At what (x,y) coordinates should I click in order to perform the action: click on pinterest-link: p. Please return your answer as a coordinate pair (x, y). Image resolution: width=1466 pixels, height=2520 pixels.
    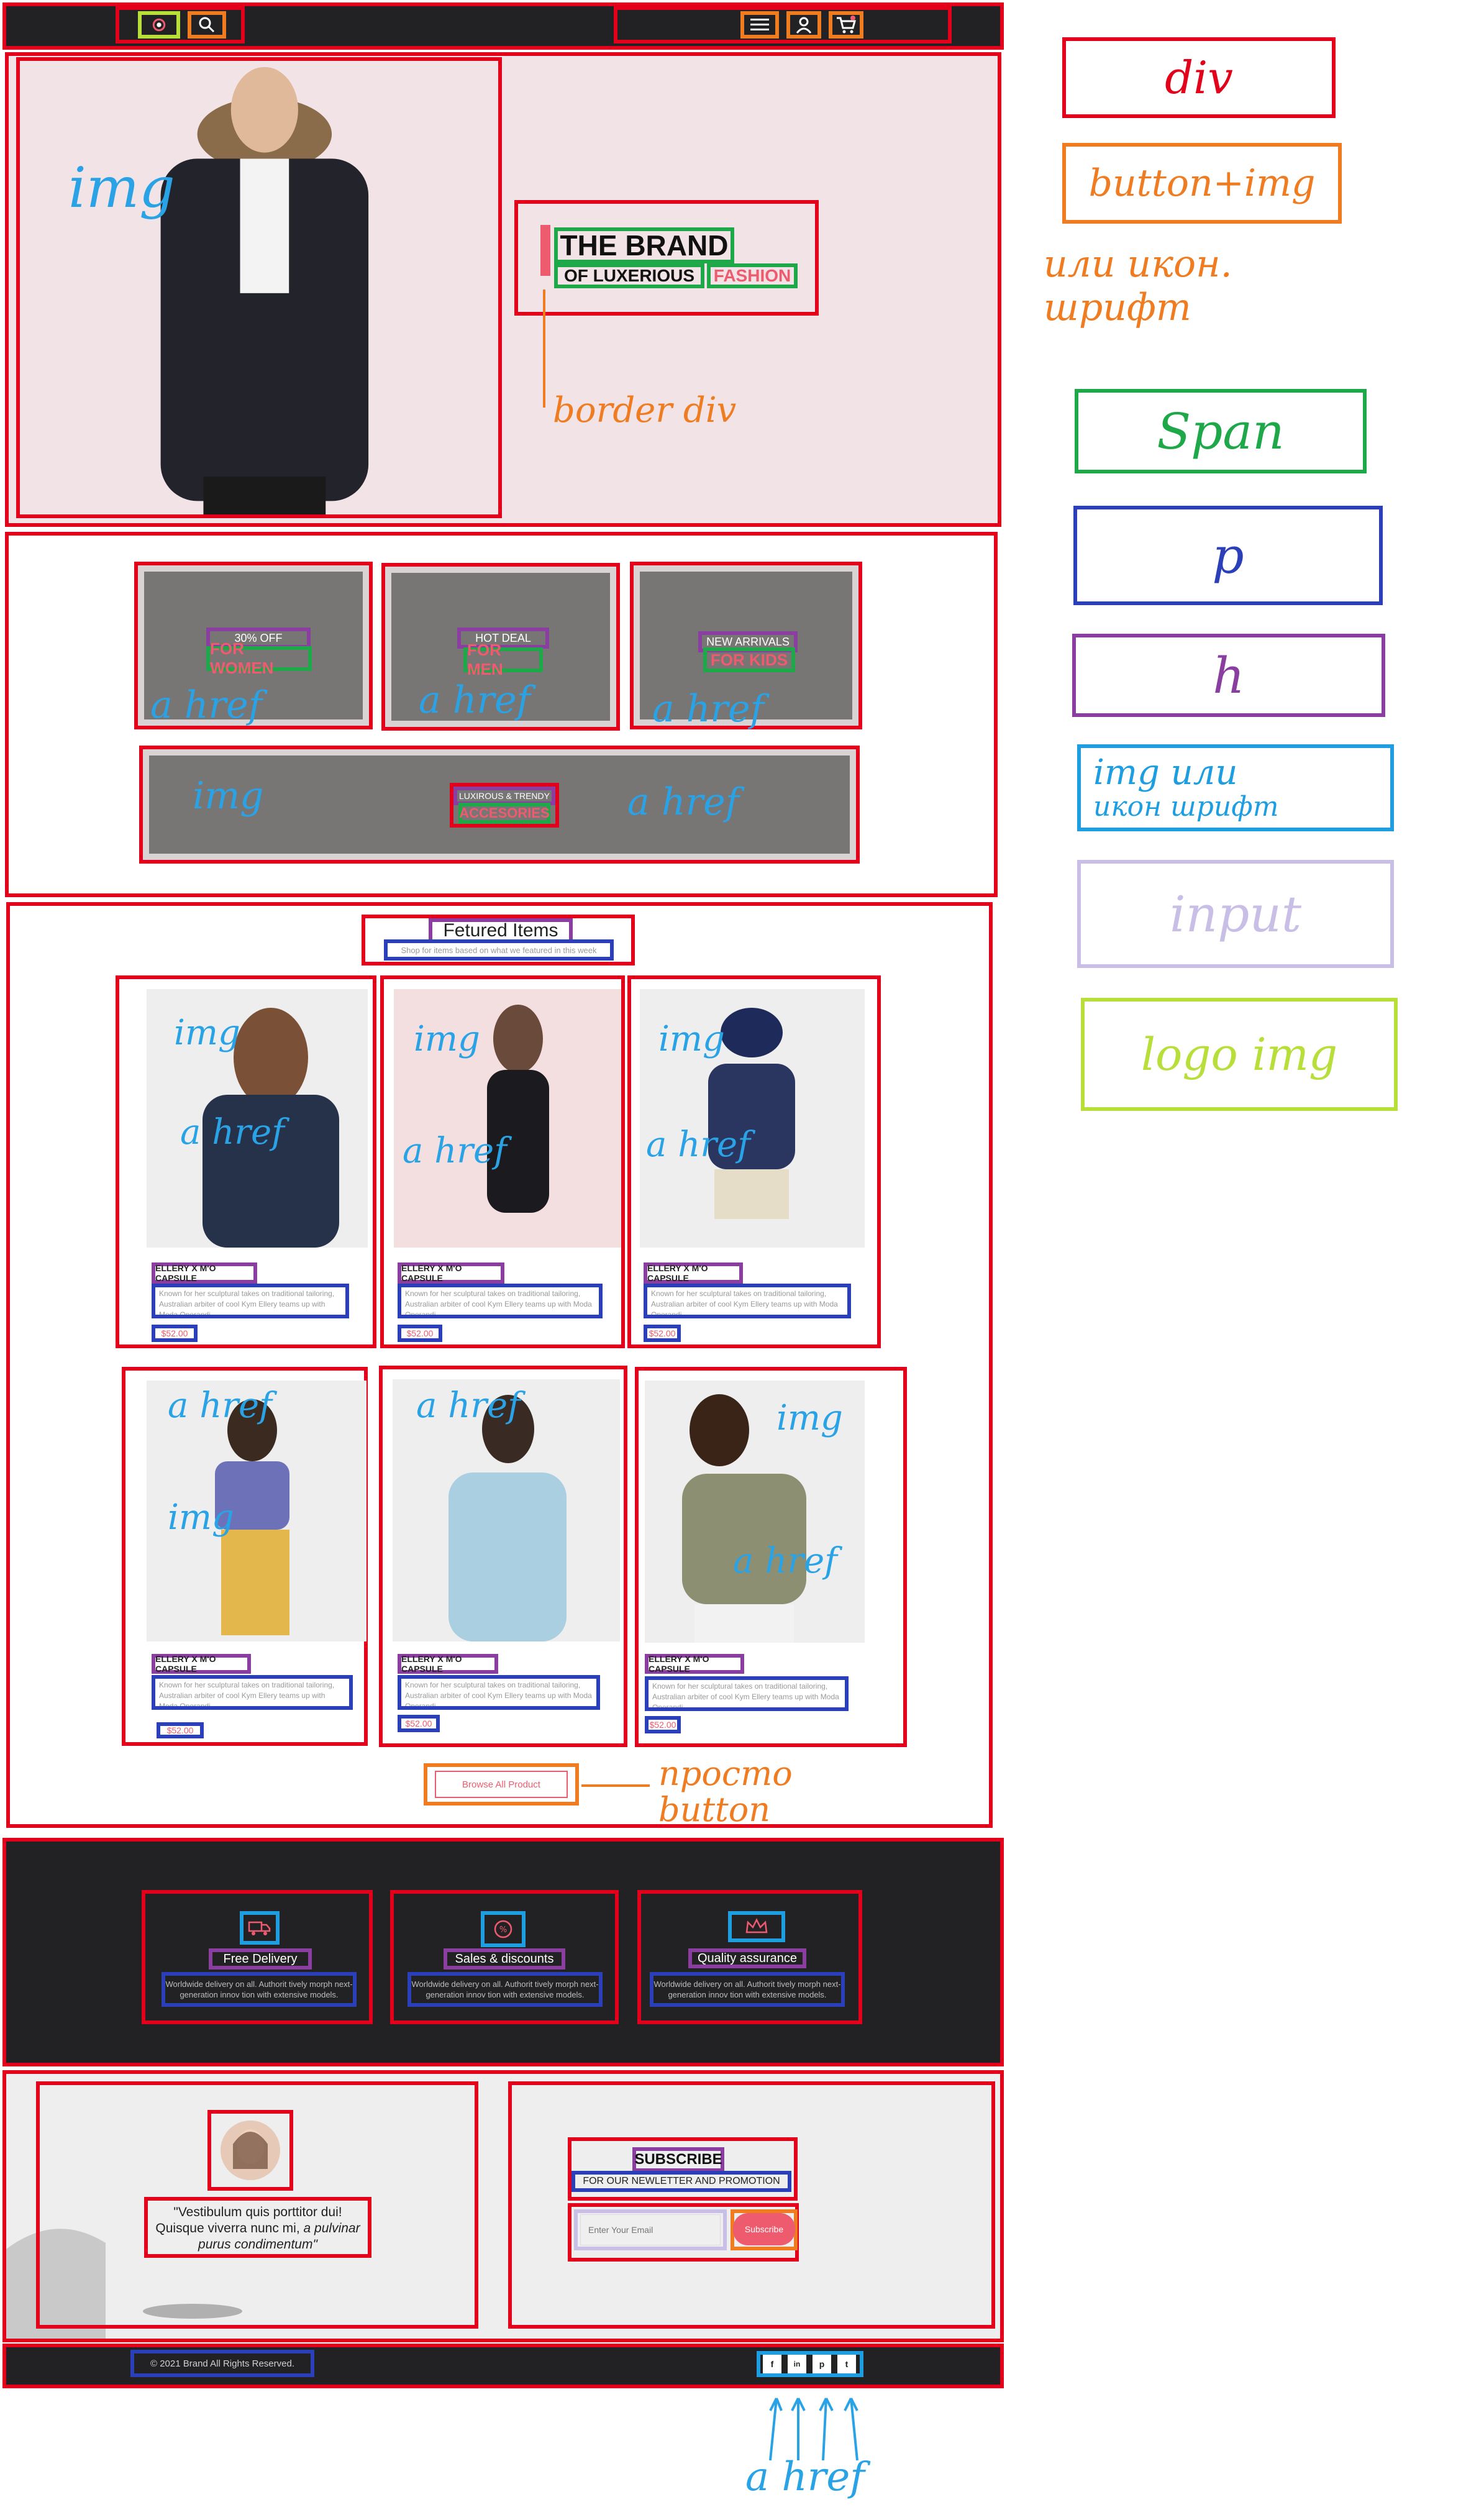
    Looking at the image, I should click on (822, 2364).